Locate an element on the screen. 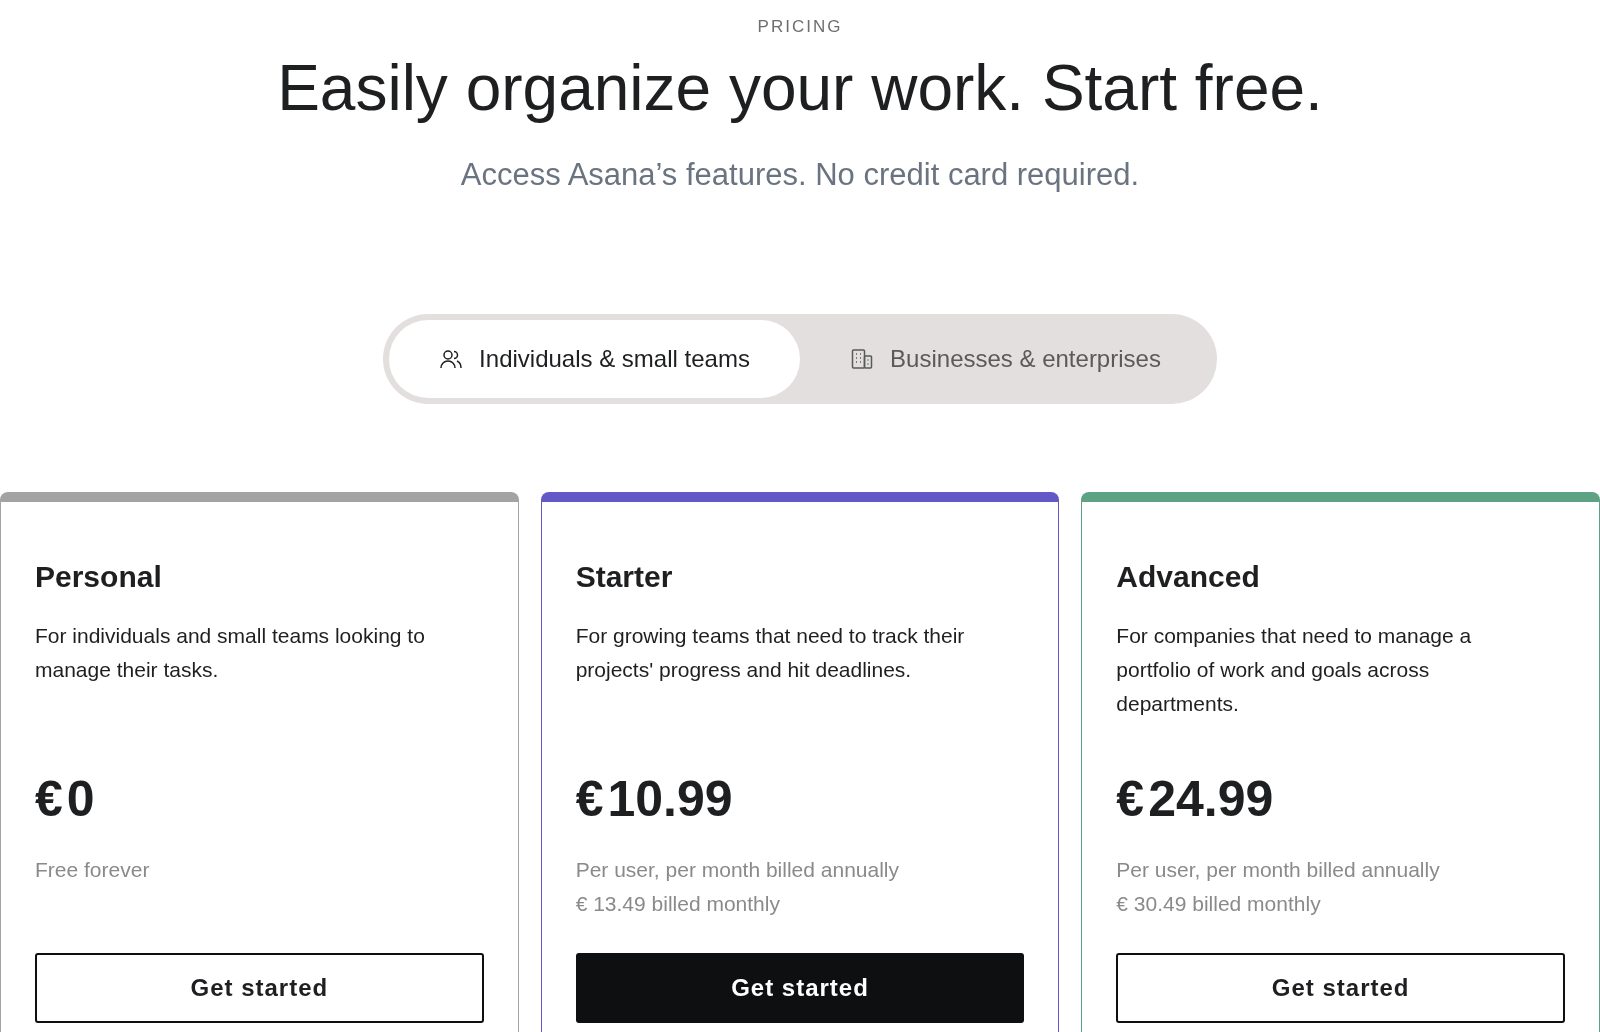 Image resolution: width=1600 pixels, height=1032 pixels. segment-tab: Businesses & enterprises is located at coordinates (1005, 359).